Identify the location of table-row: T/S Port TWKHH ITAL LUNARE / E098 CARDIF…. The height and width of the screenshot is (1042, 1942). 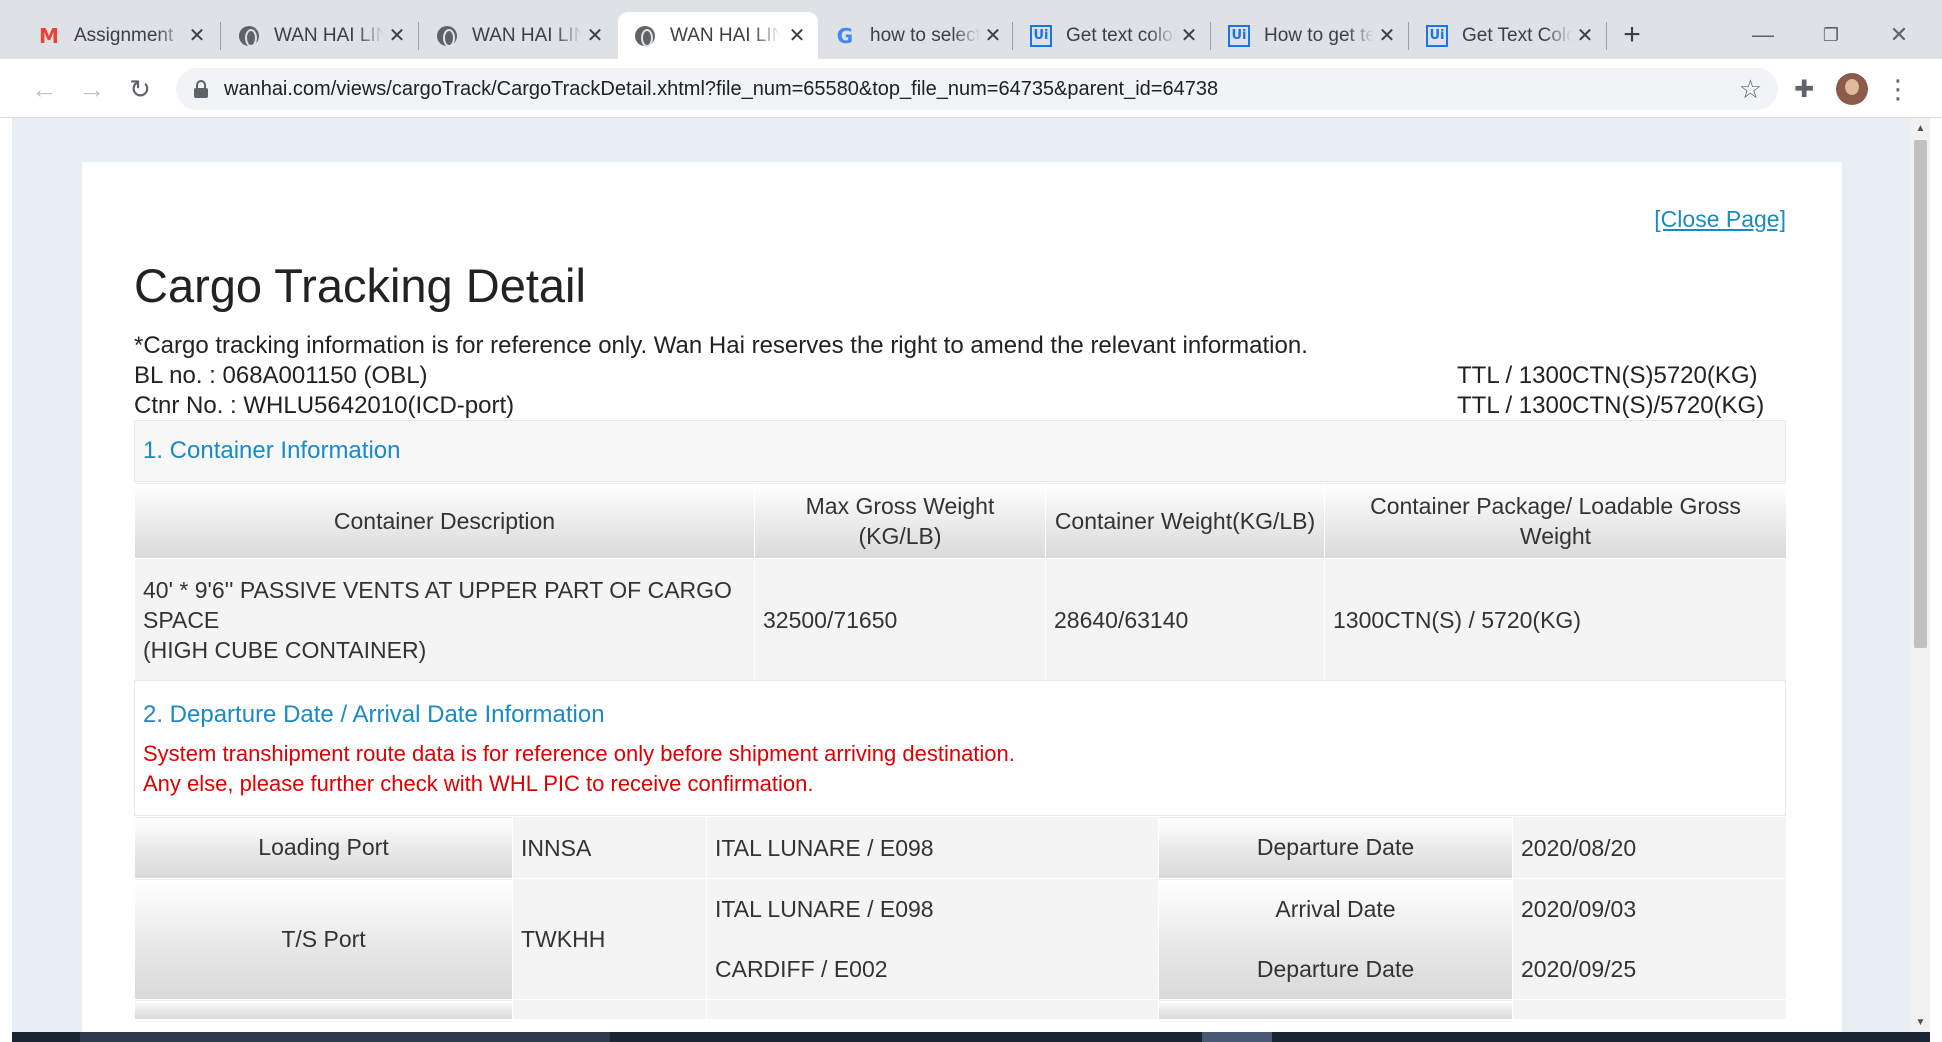
(960, 939).